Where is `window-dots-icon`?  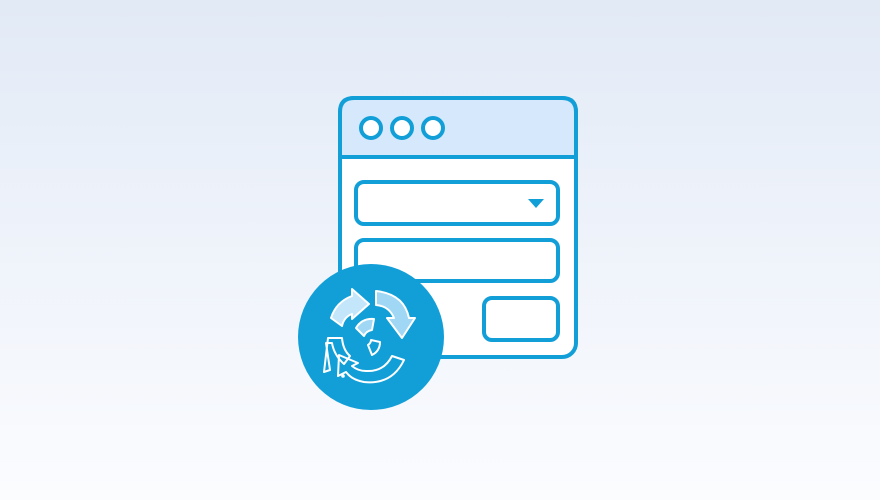 window-dots-icon is located at coordinates (402, 128).